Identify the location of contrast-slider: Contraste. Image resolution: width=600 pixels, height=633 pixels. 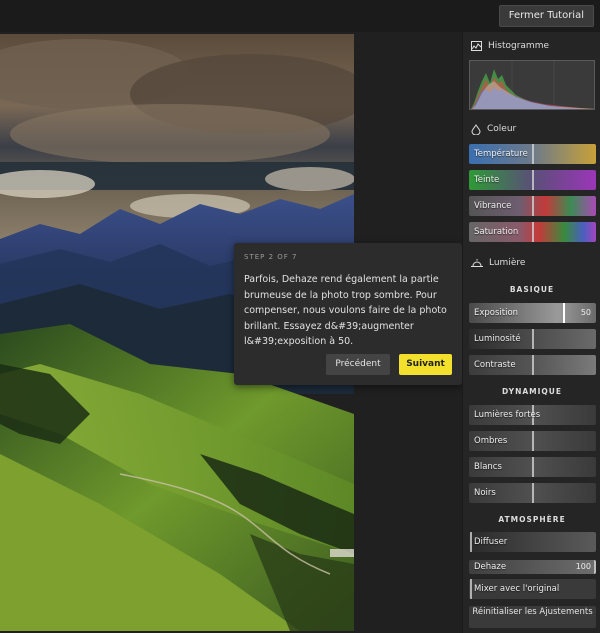
(532, 365).